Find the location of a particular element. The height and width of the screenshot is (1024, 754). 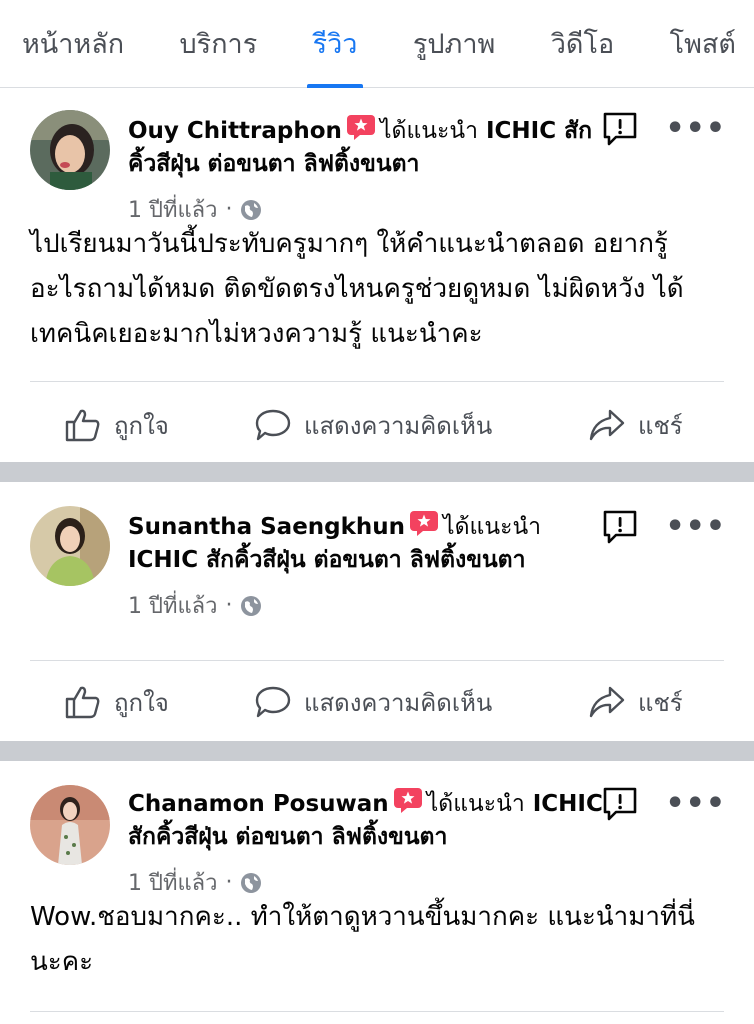

page-name: ICHIC สักคิ้วสีฝุ่น ต่อขนตา ลิฟติ้งขนตา is located at coordinates (327, 560).